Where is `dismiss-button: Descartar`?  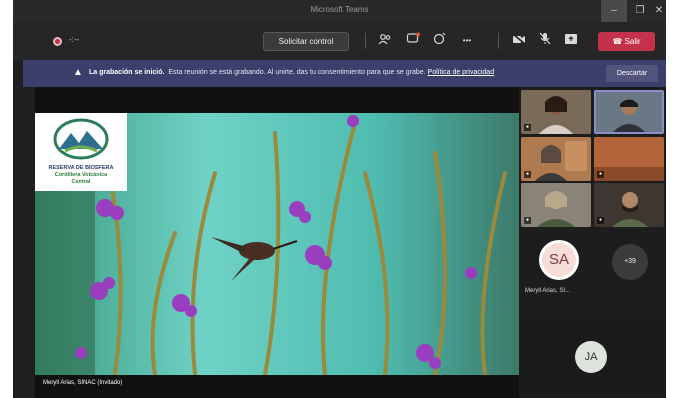
dismiss-button: Descartar is located at coordinates (632, 73).